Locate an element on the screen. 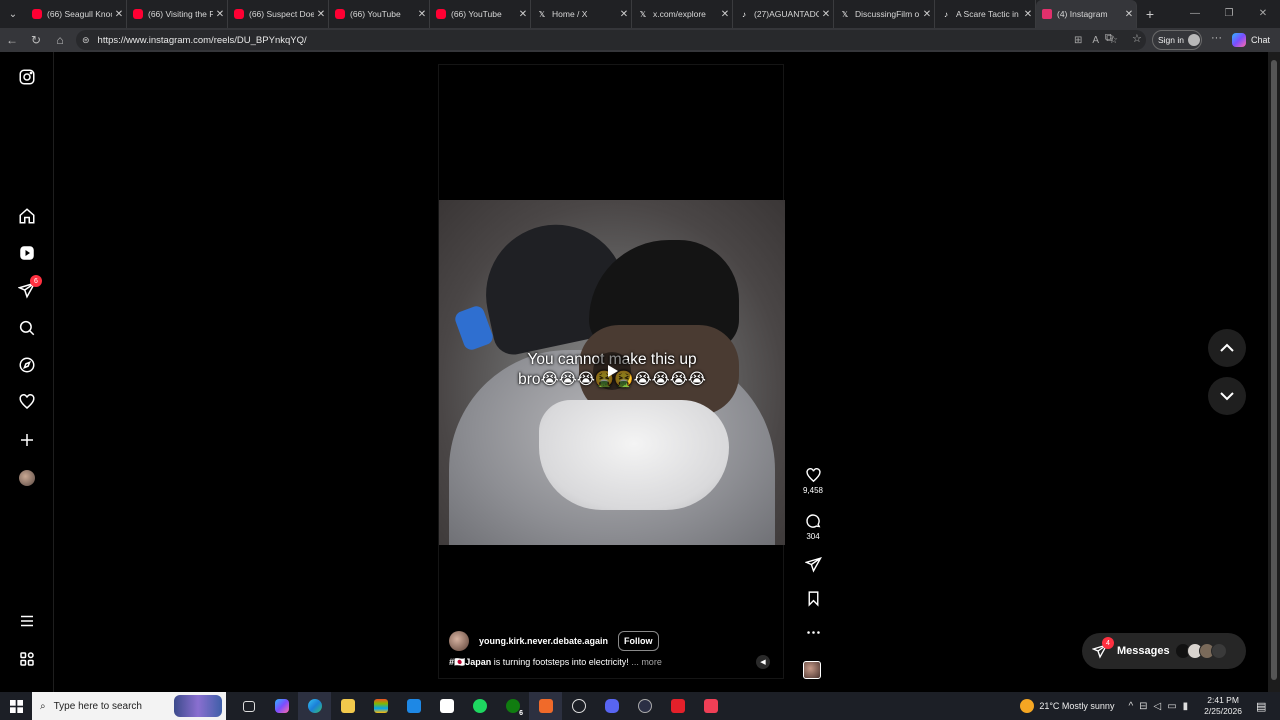 The width and height of the screenshot is (1280, 720). like-count: 9,458 is located at coordinates (813, 490).